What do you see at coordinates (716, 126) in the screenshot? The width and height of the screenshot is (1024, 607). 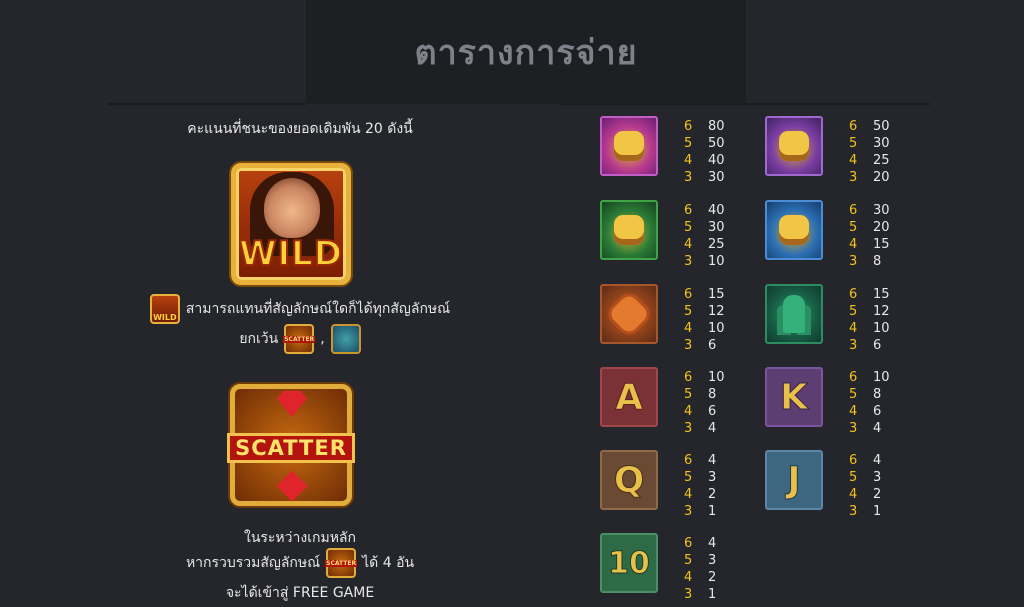 I see `payout-value: 80` at bounding box center [716, 126].